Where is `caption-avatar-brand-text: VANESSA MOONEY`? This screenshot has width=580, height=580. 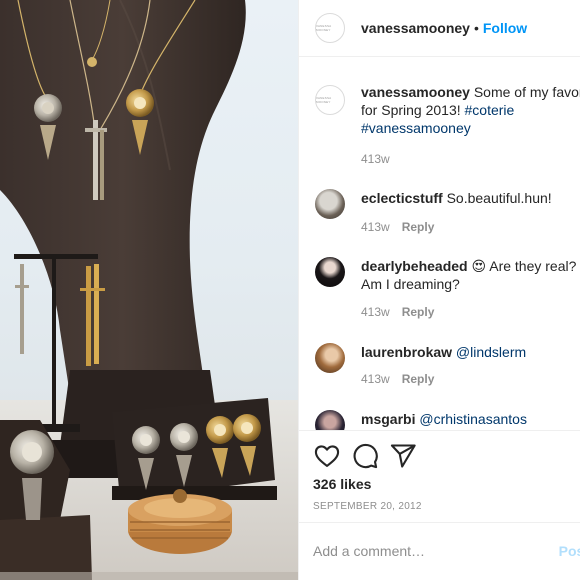
caption-avatar-brand-text: VANESSA MOONEY is located at coordinates (324, 100).